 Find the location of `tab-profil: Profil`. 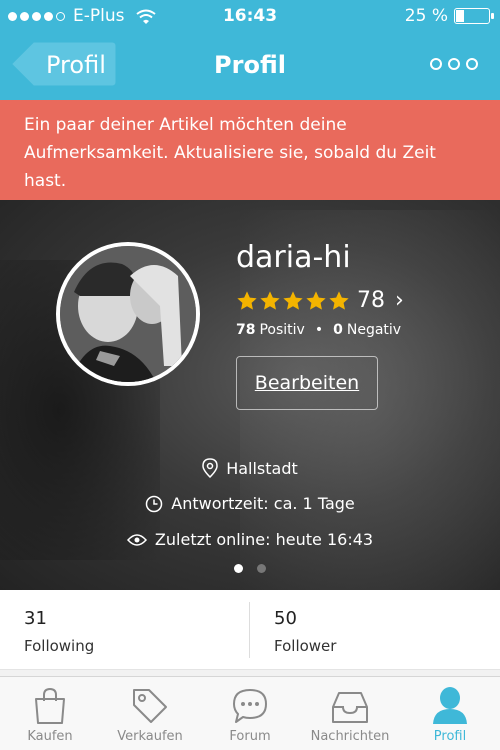

tab-profil: Profil is located at coordinates (450, 713).